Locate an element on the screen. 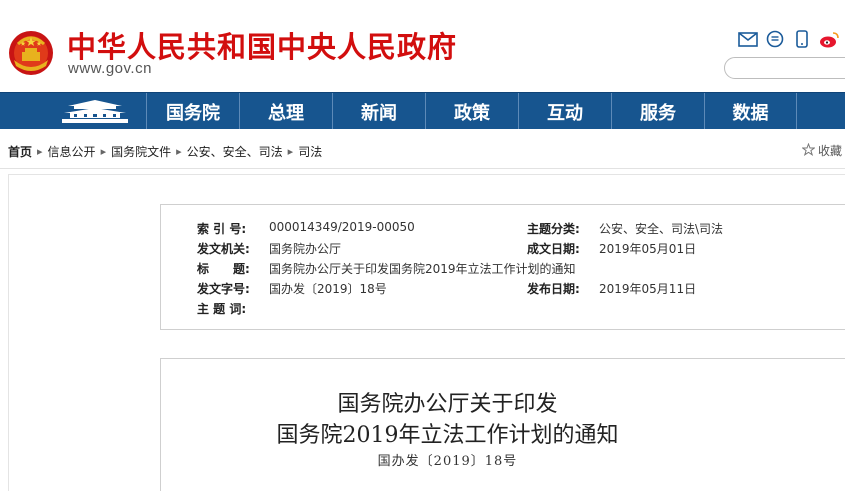 Image resolution: width=845 pixels, height=491 pixels. meta-title: 标 题: 国务院办公厅关于印发国务院2019年立法工作计划的通知 is located at coordinates (386, 268).